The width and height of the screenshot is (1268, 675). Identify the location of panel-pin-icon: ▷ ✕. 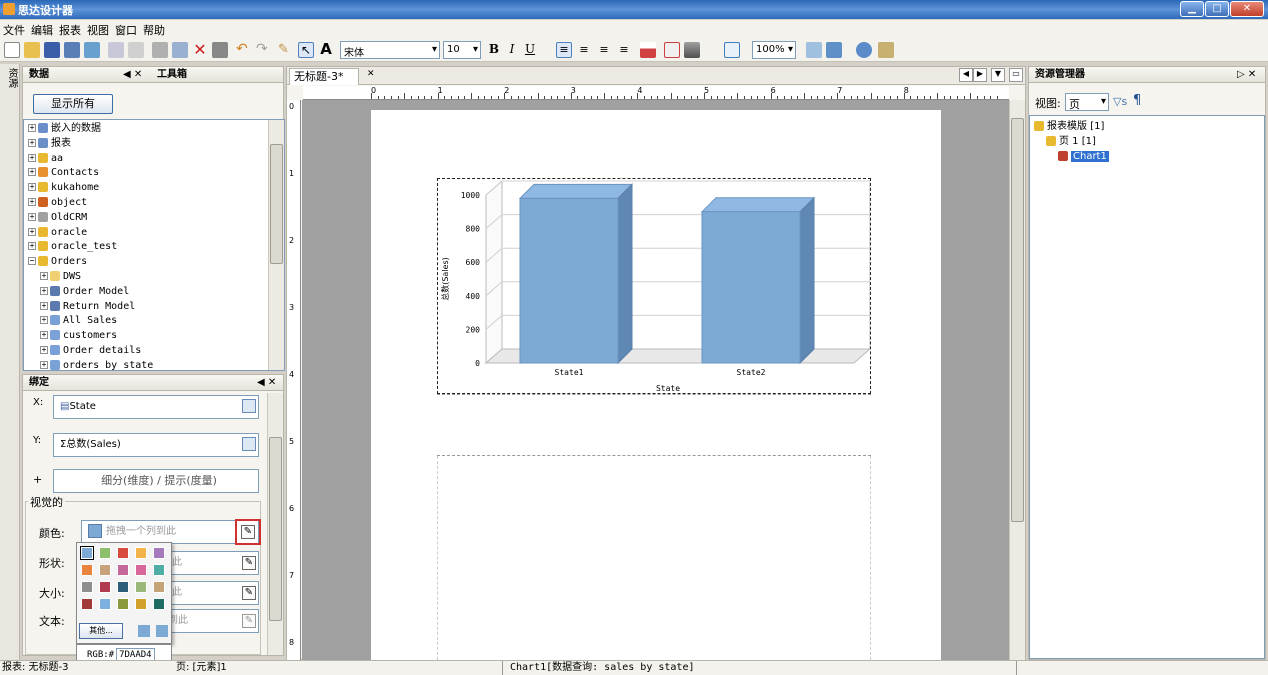
(1246, 74).